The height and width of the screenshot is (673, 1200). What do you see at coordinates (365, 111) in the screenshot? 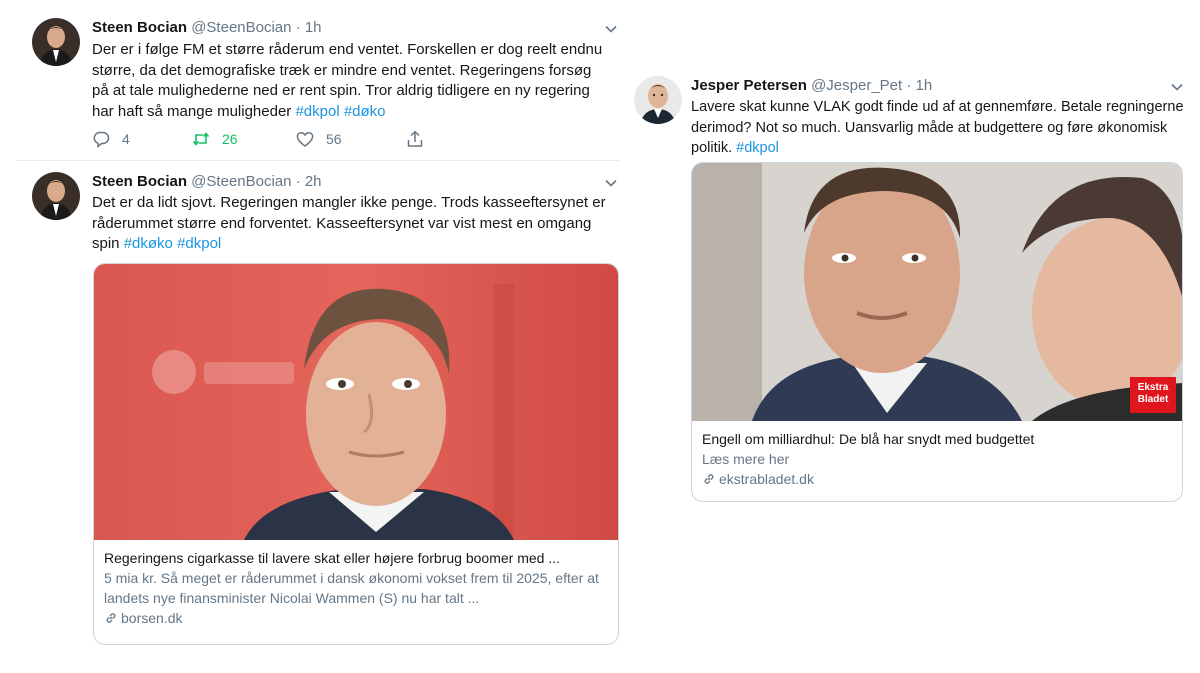
I see `hashtag: #døko` at bounding box center [365, 111].